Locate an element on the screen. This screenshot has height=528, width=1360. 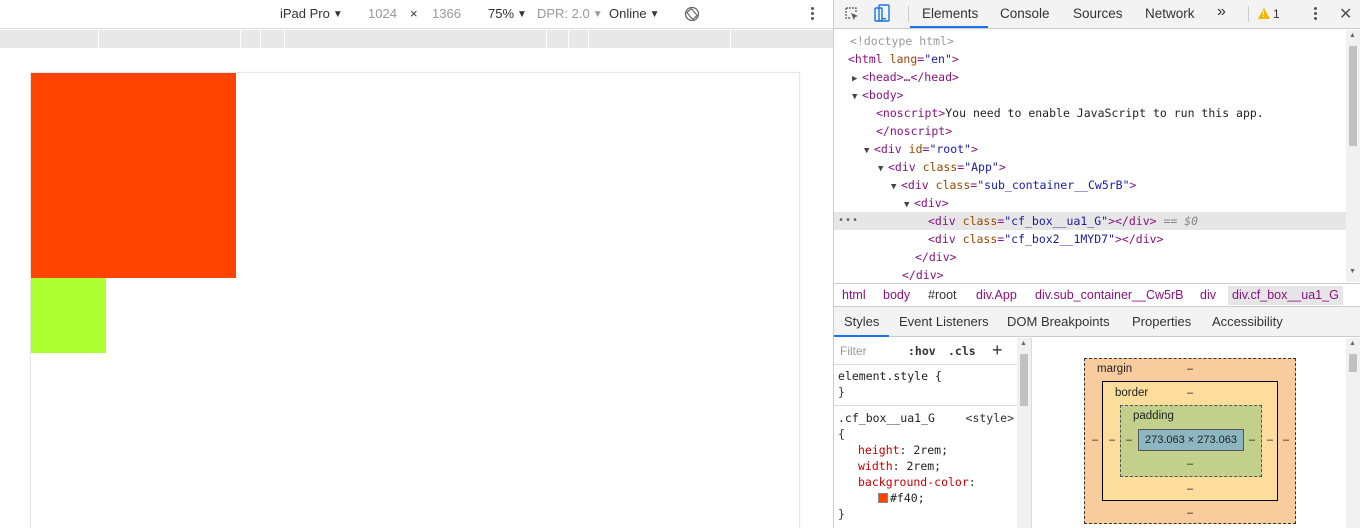
dom-node-cf-box2: <div class="cf_box2__1MYD7"></div> is located at coordinates (1090, 239).